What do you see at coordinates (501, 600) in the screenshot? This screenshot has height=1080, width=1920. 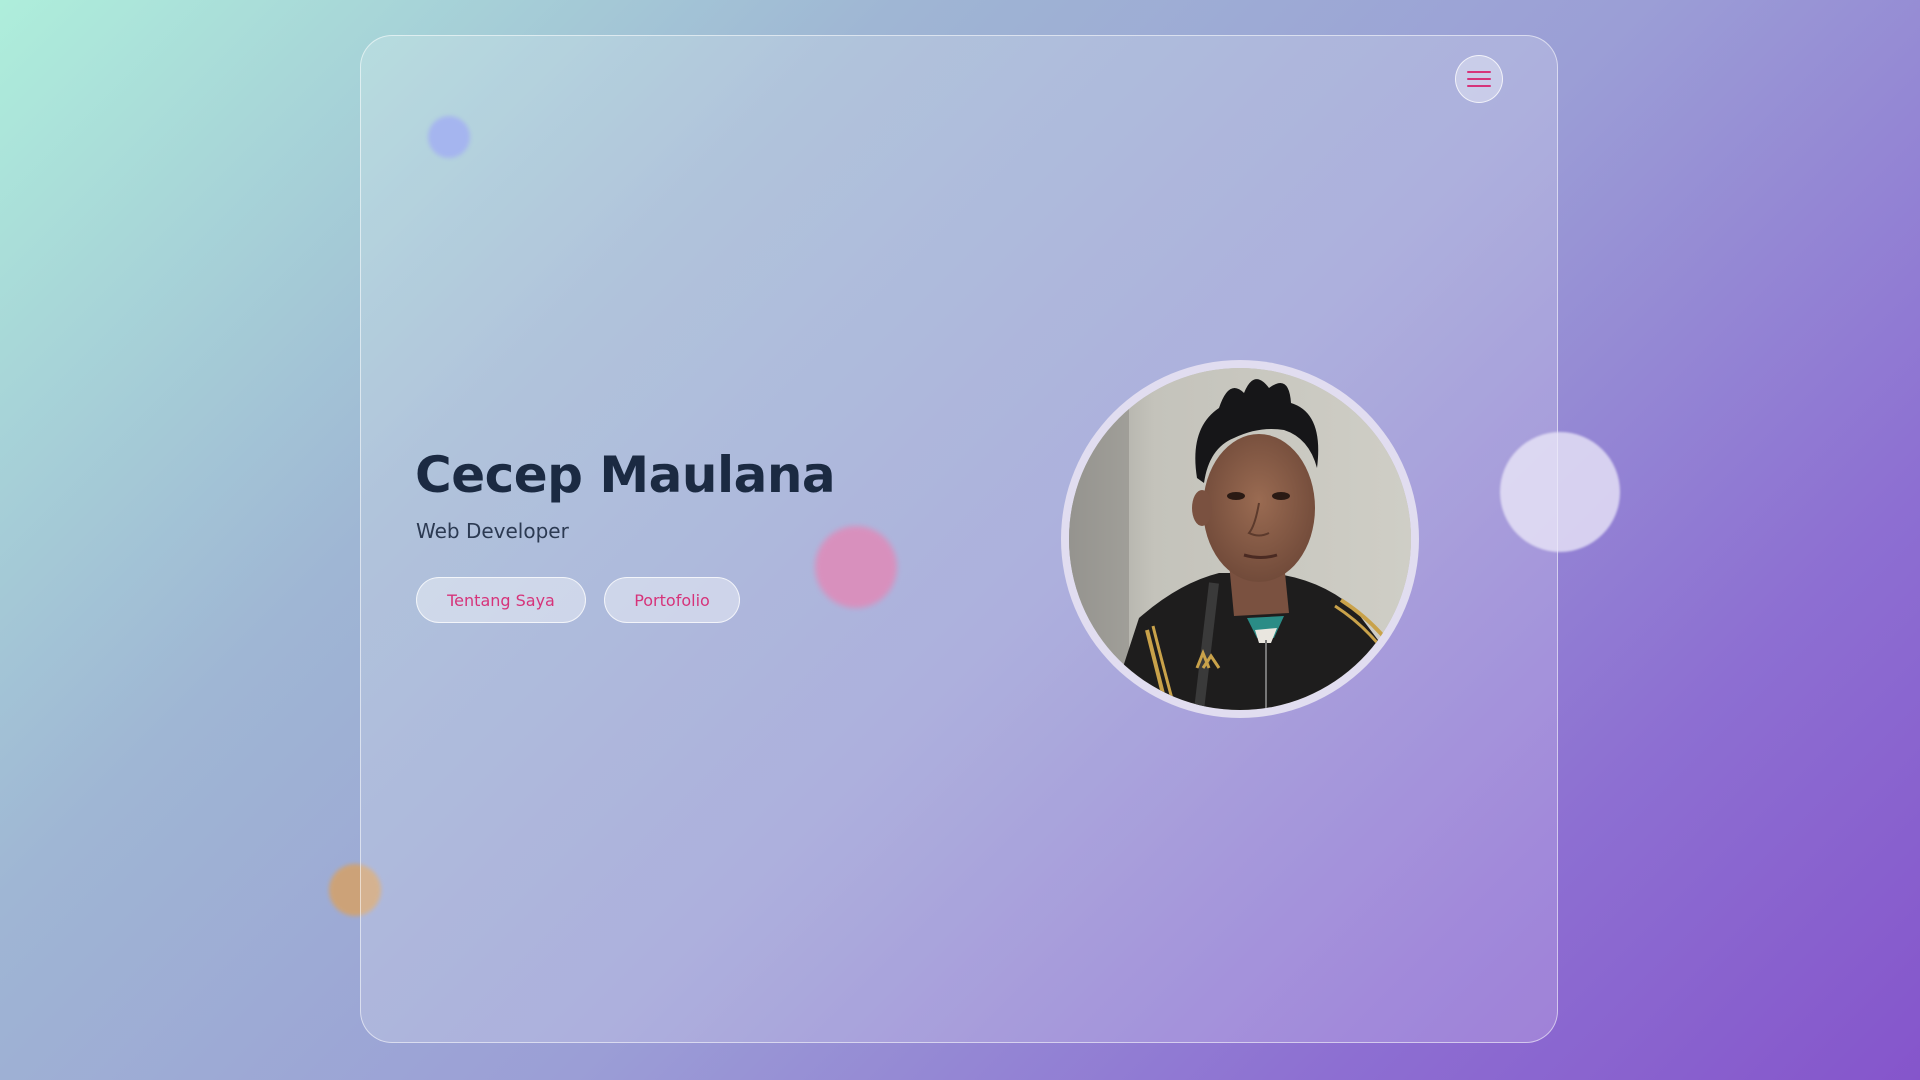 I see `about-me-button: Tentang Saya` at bounding box center [501, 600].